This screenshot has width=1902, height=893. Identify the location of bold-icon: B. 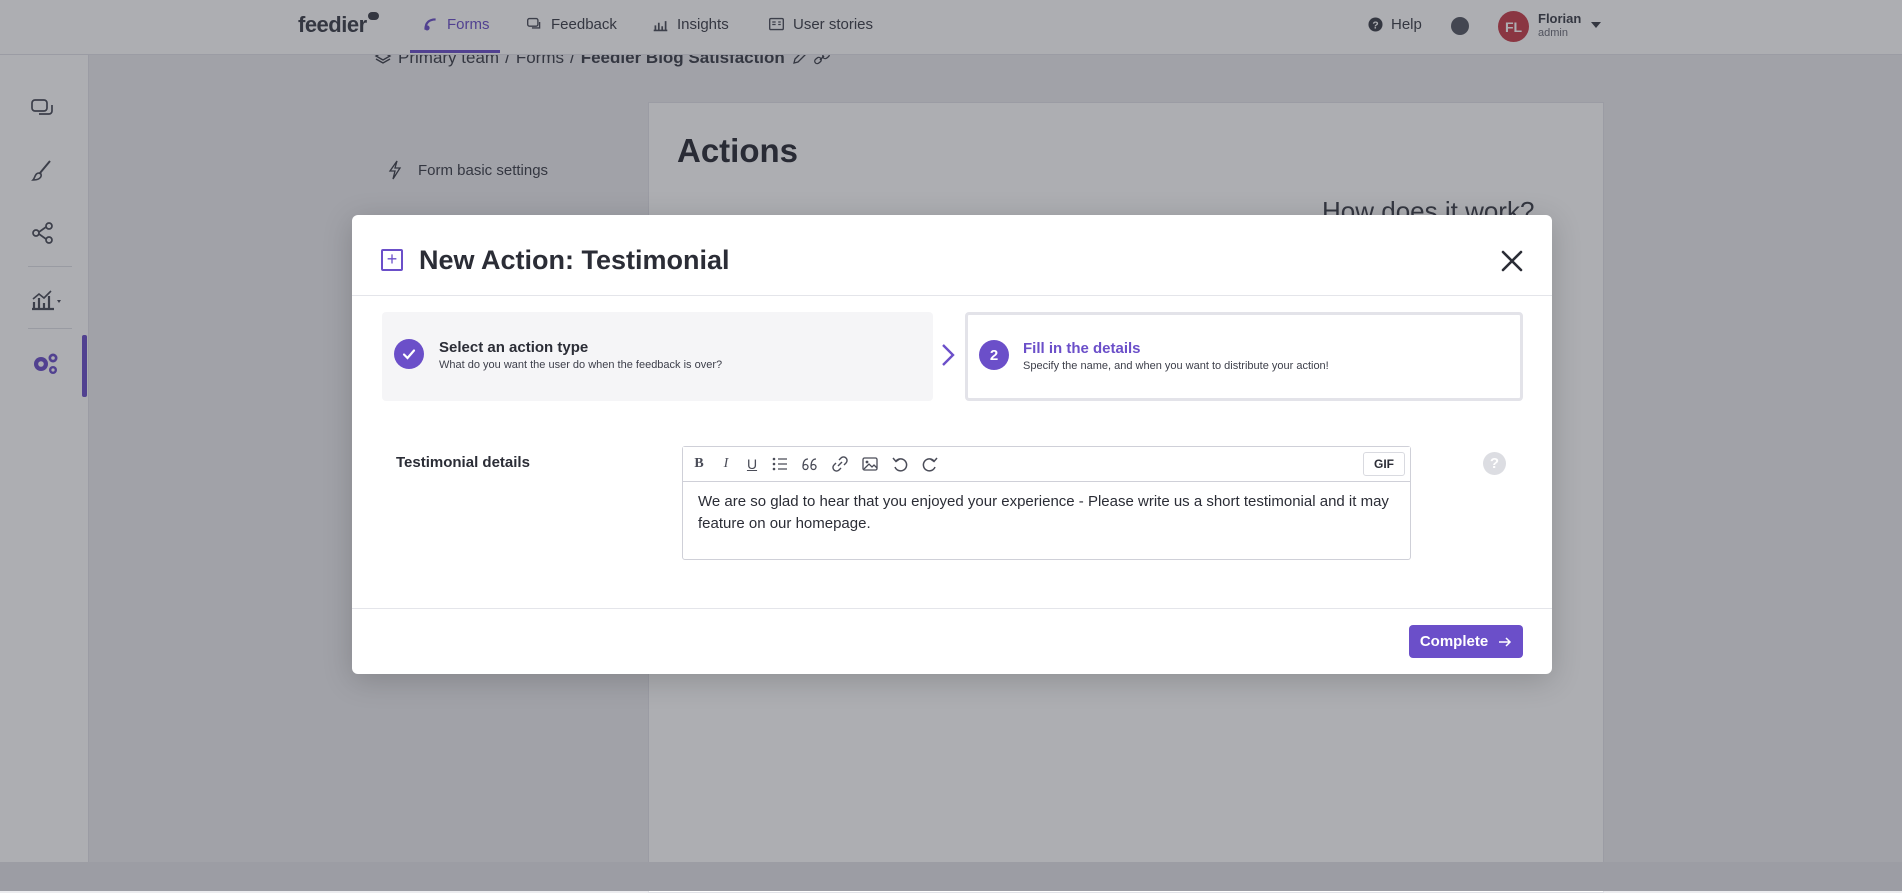
(699, 464).